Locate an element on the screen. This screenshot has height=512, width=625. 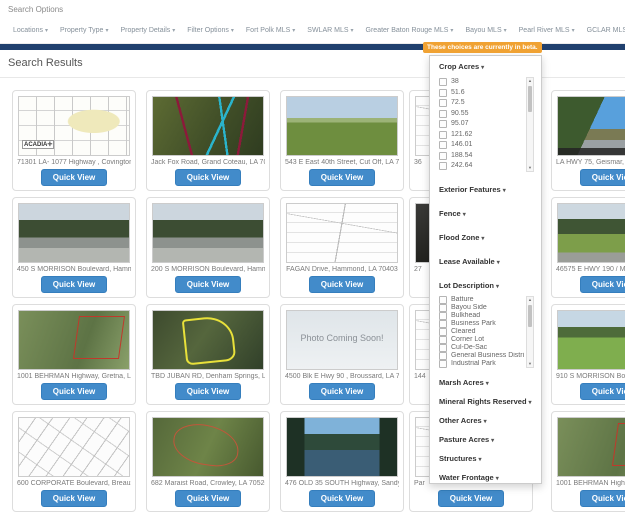
filter-section-water-frontage: Water Frontage ▾ is located at coordinates (486, 478).